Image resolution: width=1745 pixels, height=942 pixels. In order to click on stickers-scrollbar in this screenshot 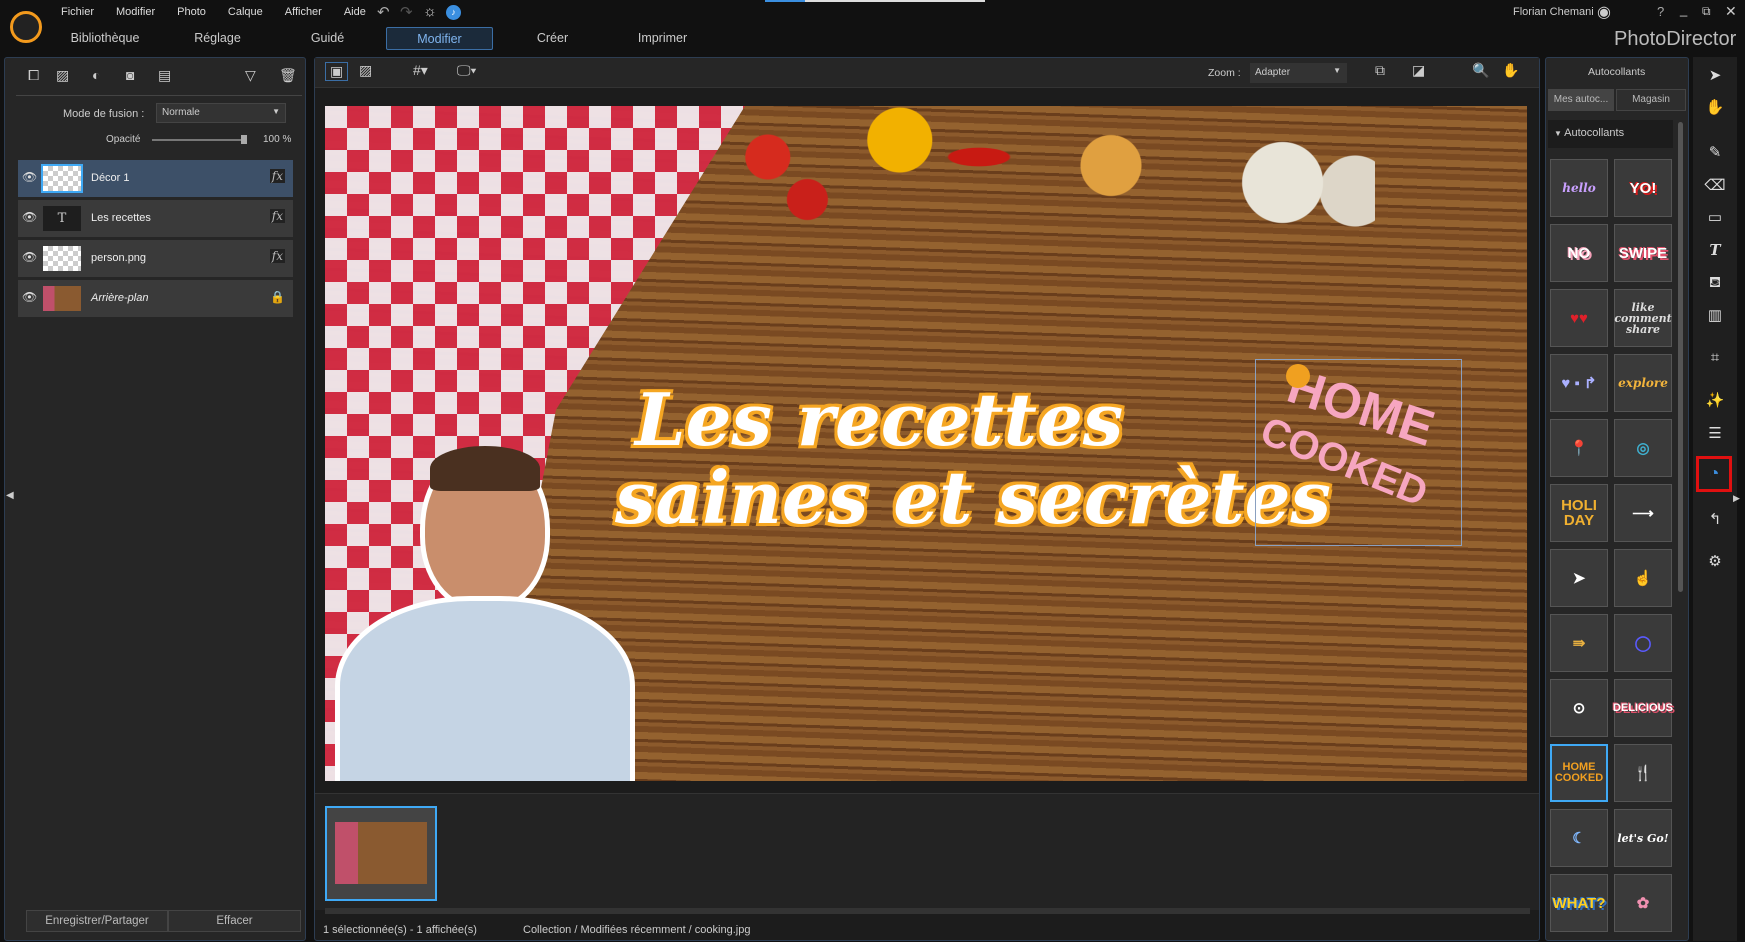, I will do `click(1680, 357)`.